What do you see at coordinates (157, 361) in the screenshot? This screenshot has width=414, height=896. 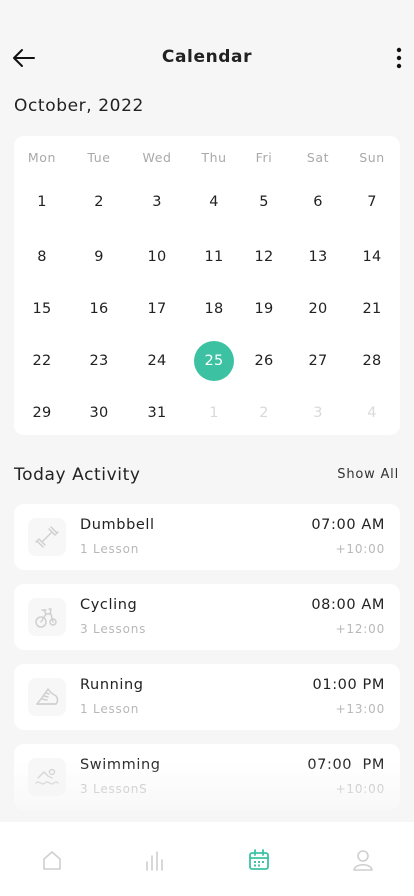 I see `calendar-day: 24` at bounding box center [157, 361].